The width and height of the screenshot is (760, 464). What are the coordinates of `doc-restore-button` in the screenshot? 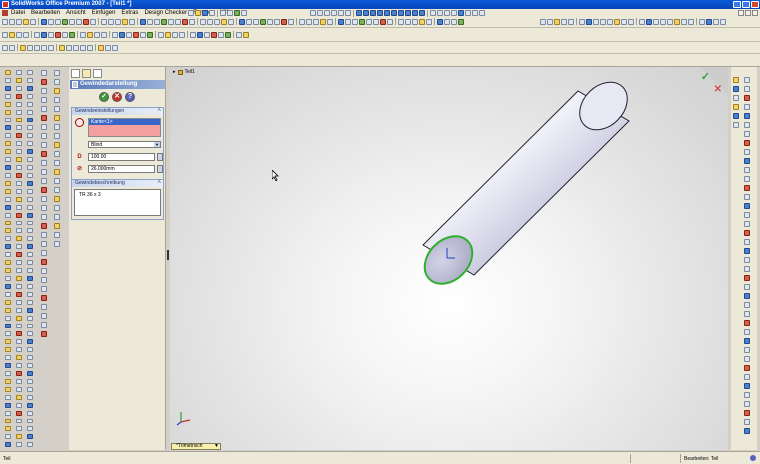 It's located at (748, 13).